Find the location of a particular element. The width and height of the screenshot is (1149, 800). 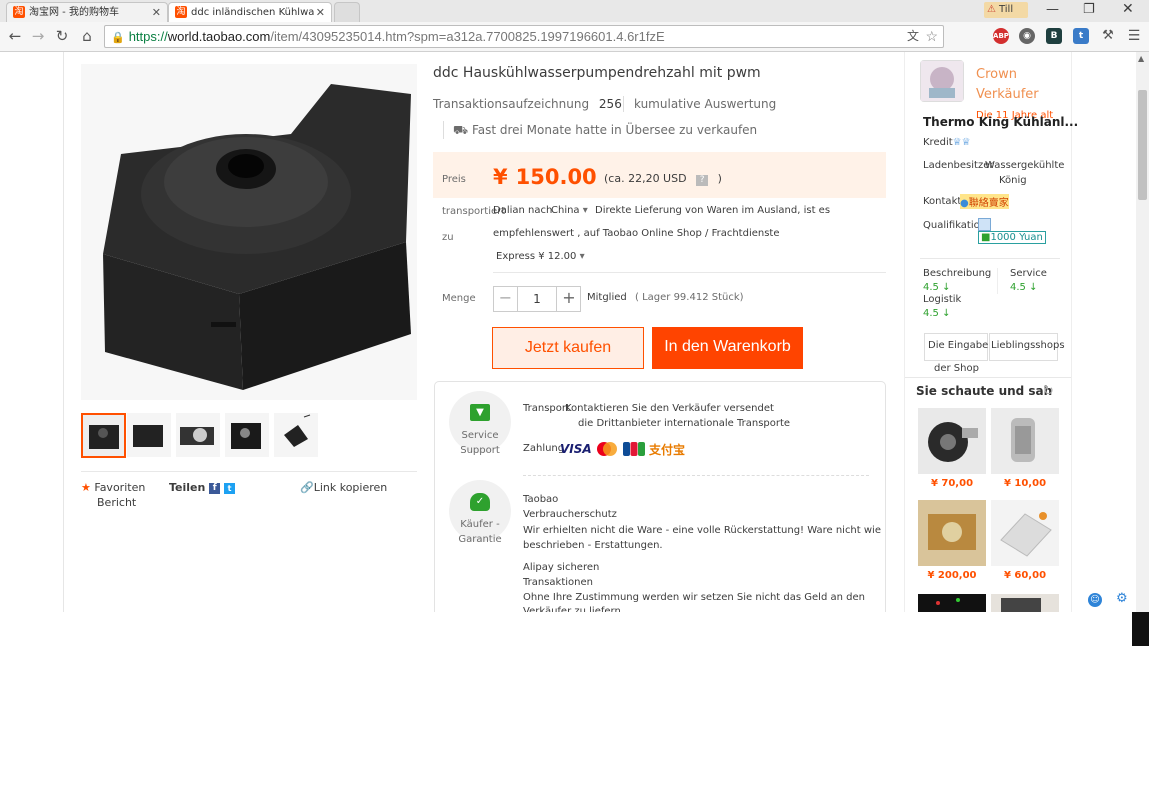

tab-product: 淘 ddc inländischen Kühlwa ✕ is located at coordinates (250, 12).